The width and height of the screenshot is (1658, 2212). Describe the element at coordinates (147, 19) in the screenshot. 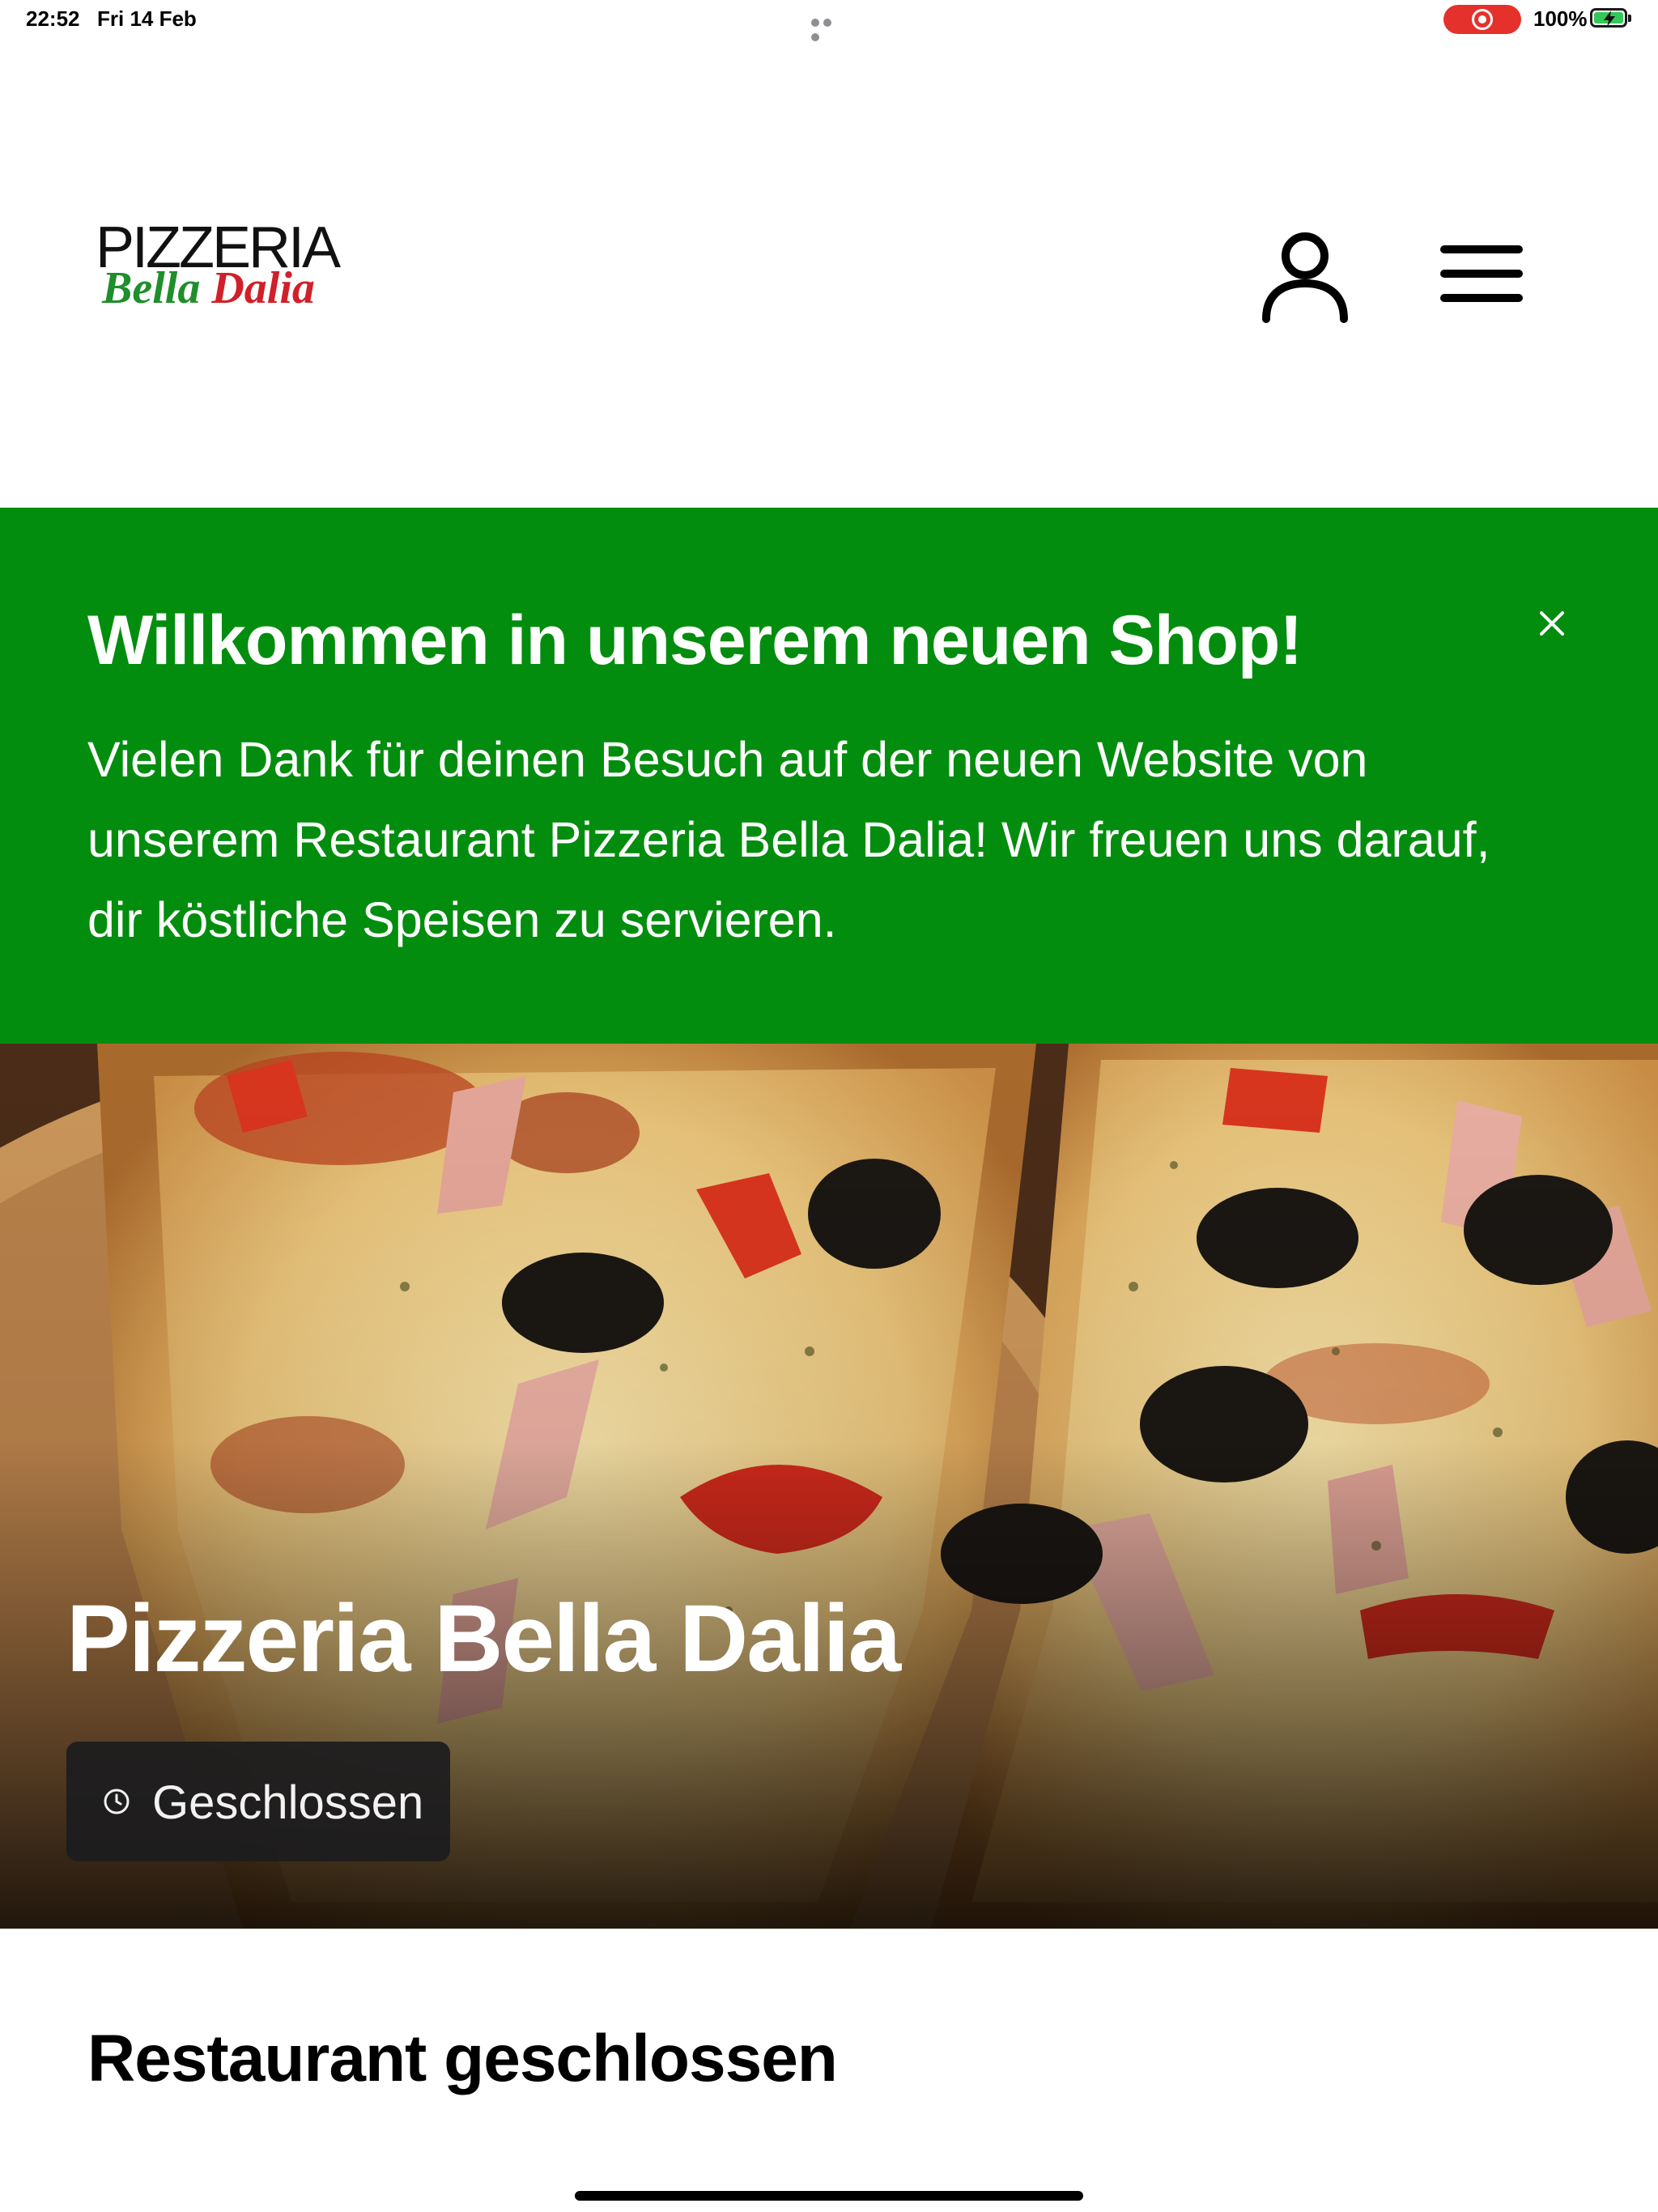

I see `status-date: Fri 14 Feb` at that location.